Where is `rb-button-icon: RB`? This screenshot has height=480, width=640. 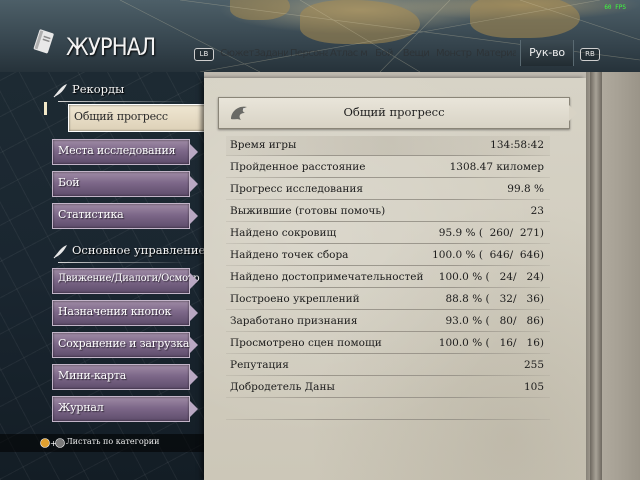
rb-button-icon: RB is located at coordinates (590, 54).